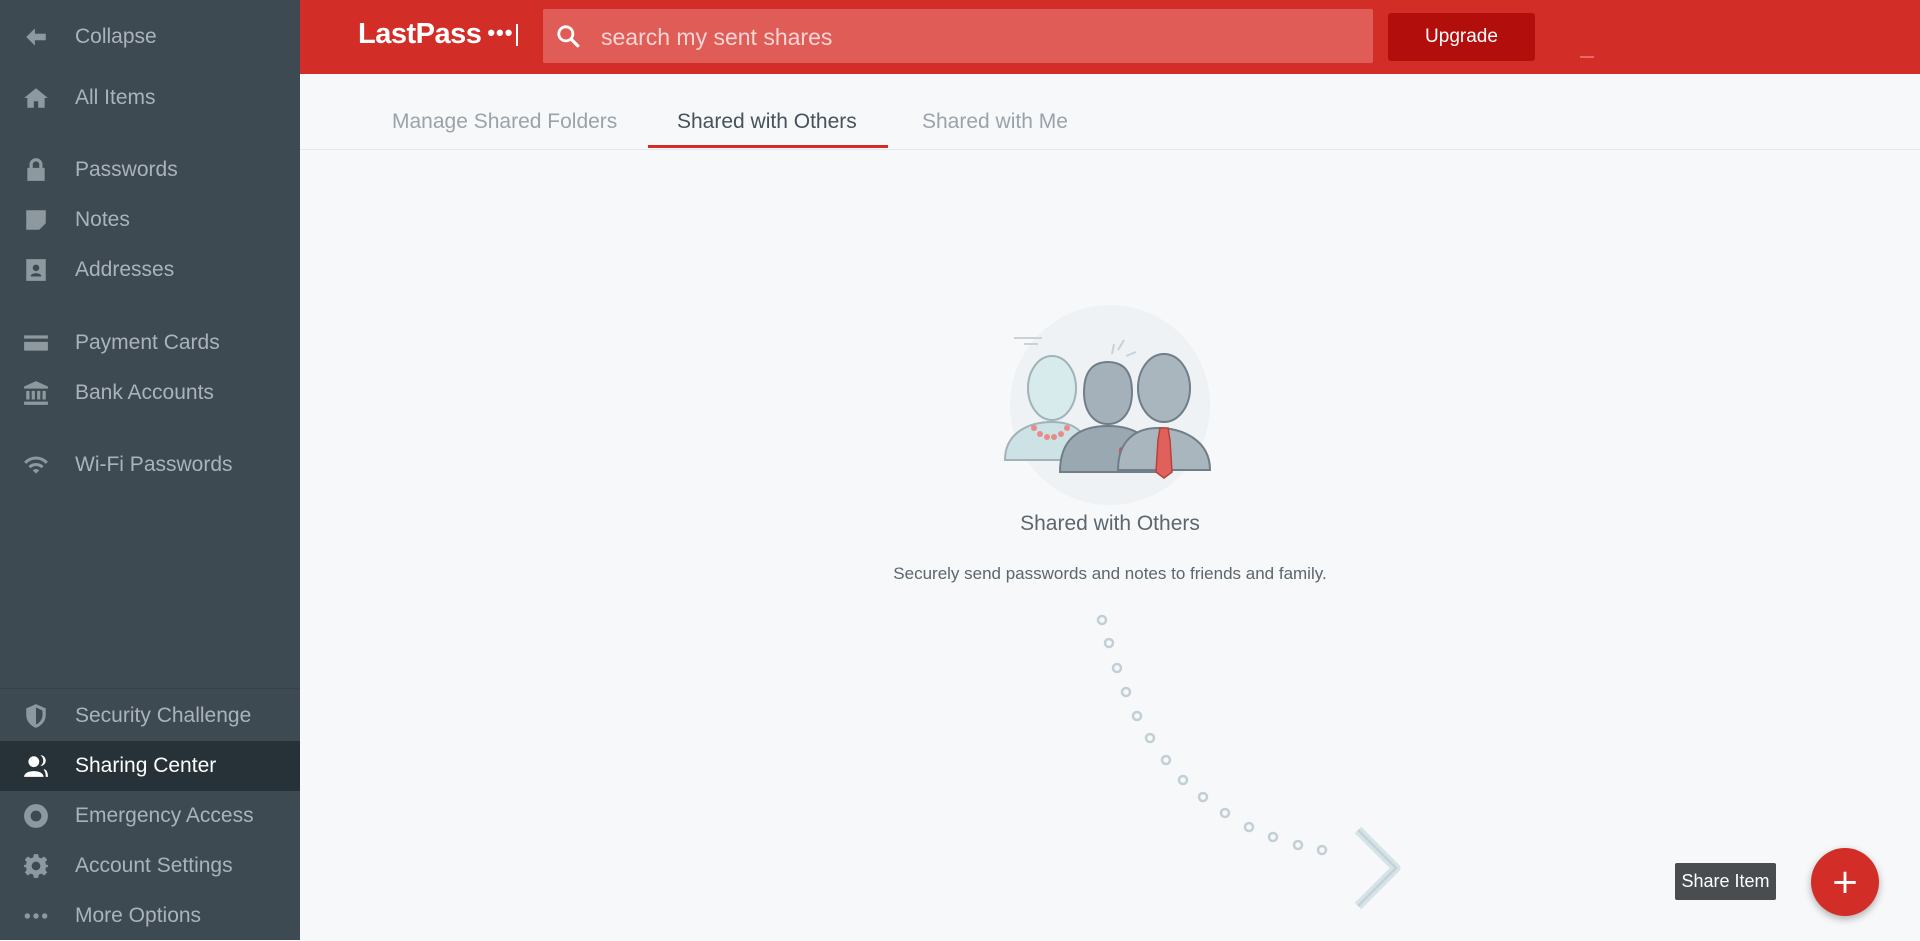 The width and height of the screenshot is (1920, 941). I want to click on empty-state-title: Shared with Others, so click(1110, 523).